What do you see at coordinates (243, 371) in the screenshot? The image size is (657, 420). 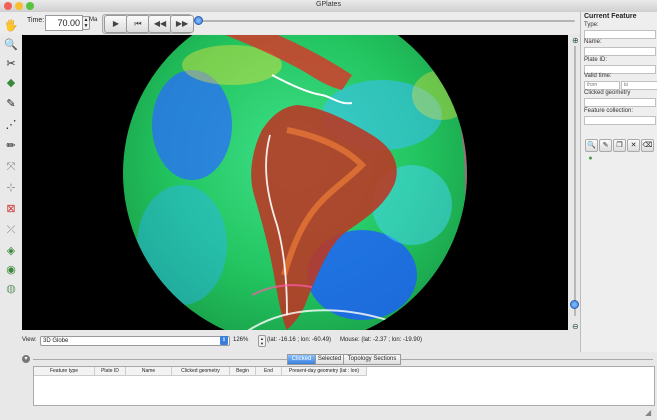 I see `column-header: Begin` at bounding box center [243, 371].